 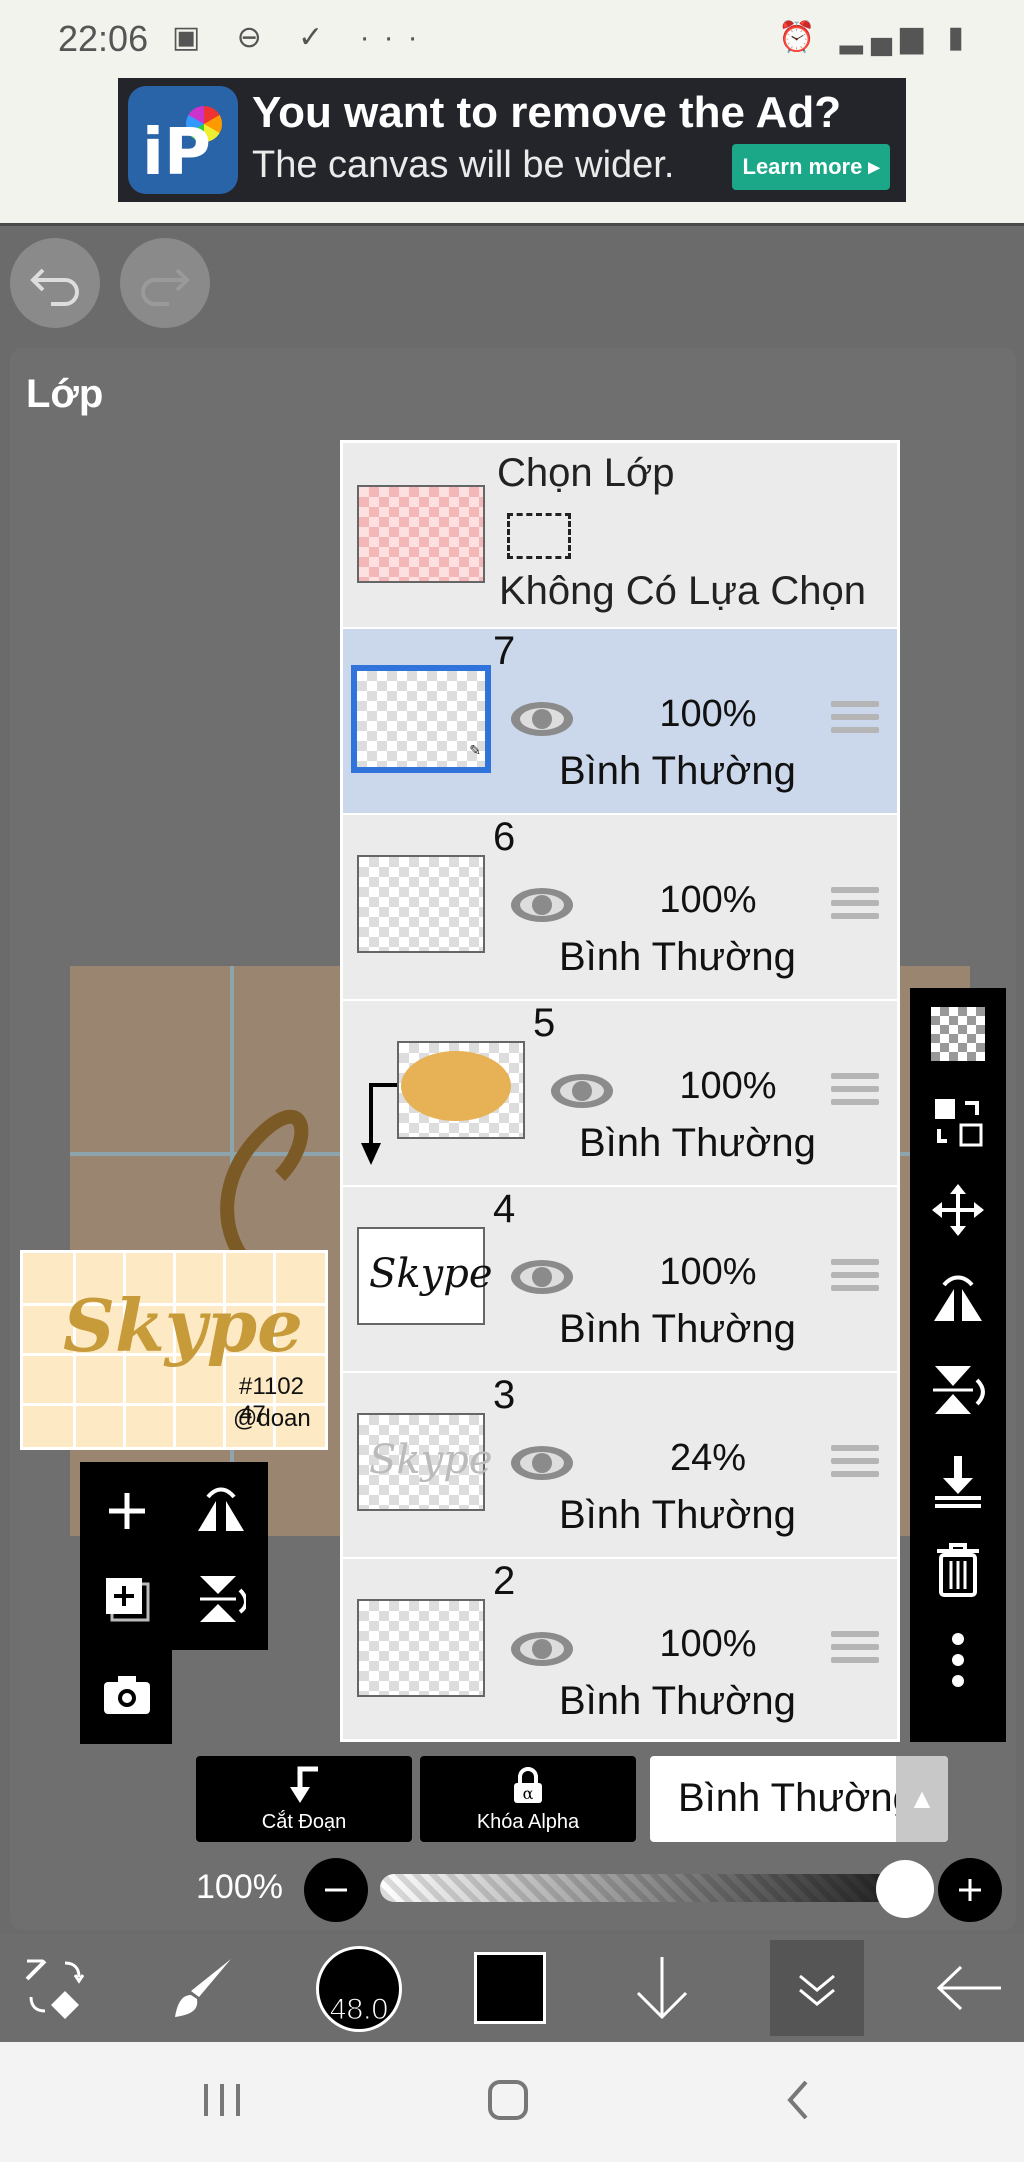 I want to click on recent-apps-button, so click(x=222, y=2102).